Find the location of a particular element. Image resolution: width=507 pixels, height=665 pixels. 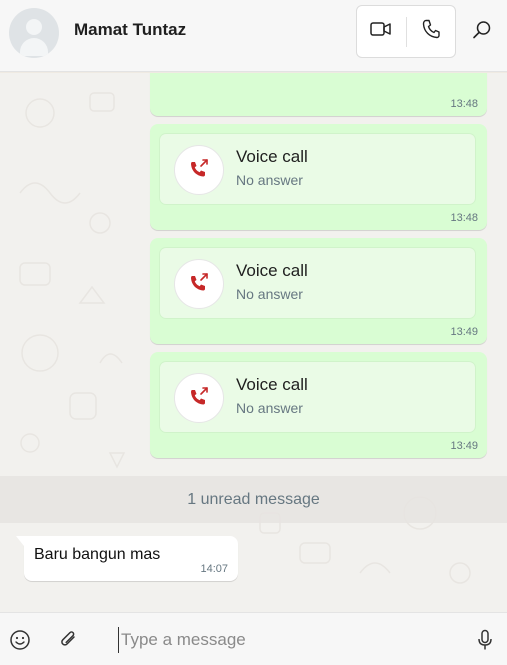

paperclip-icon is located at coordinates (69, 642).